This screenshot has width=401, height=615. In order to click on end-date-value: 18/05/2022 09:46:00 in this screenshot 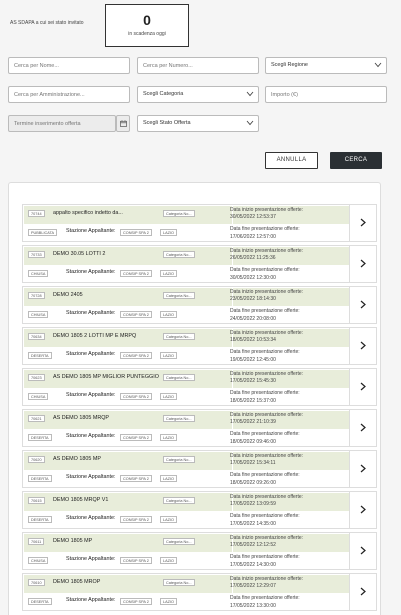, I will do `click(253, 442)`.